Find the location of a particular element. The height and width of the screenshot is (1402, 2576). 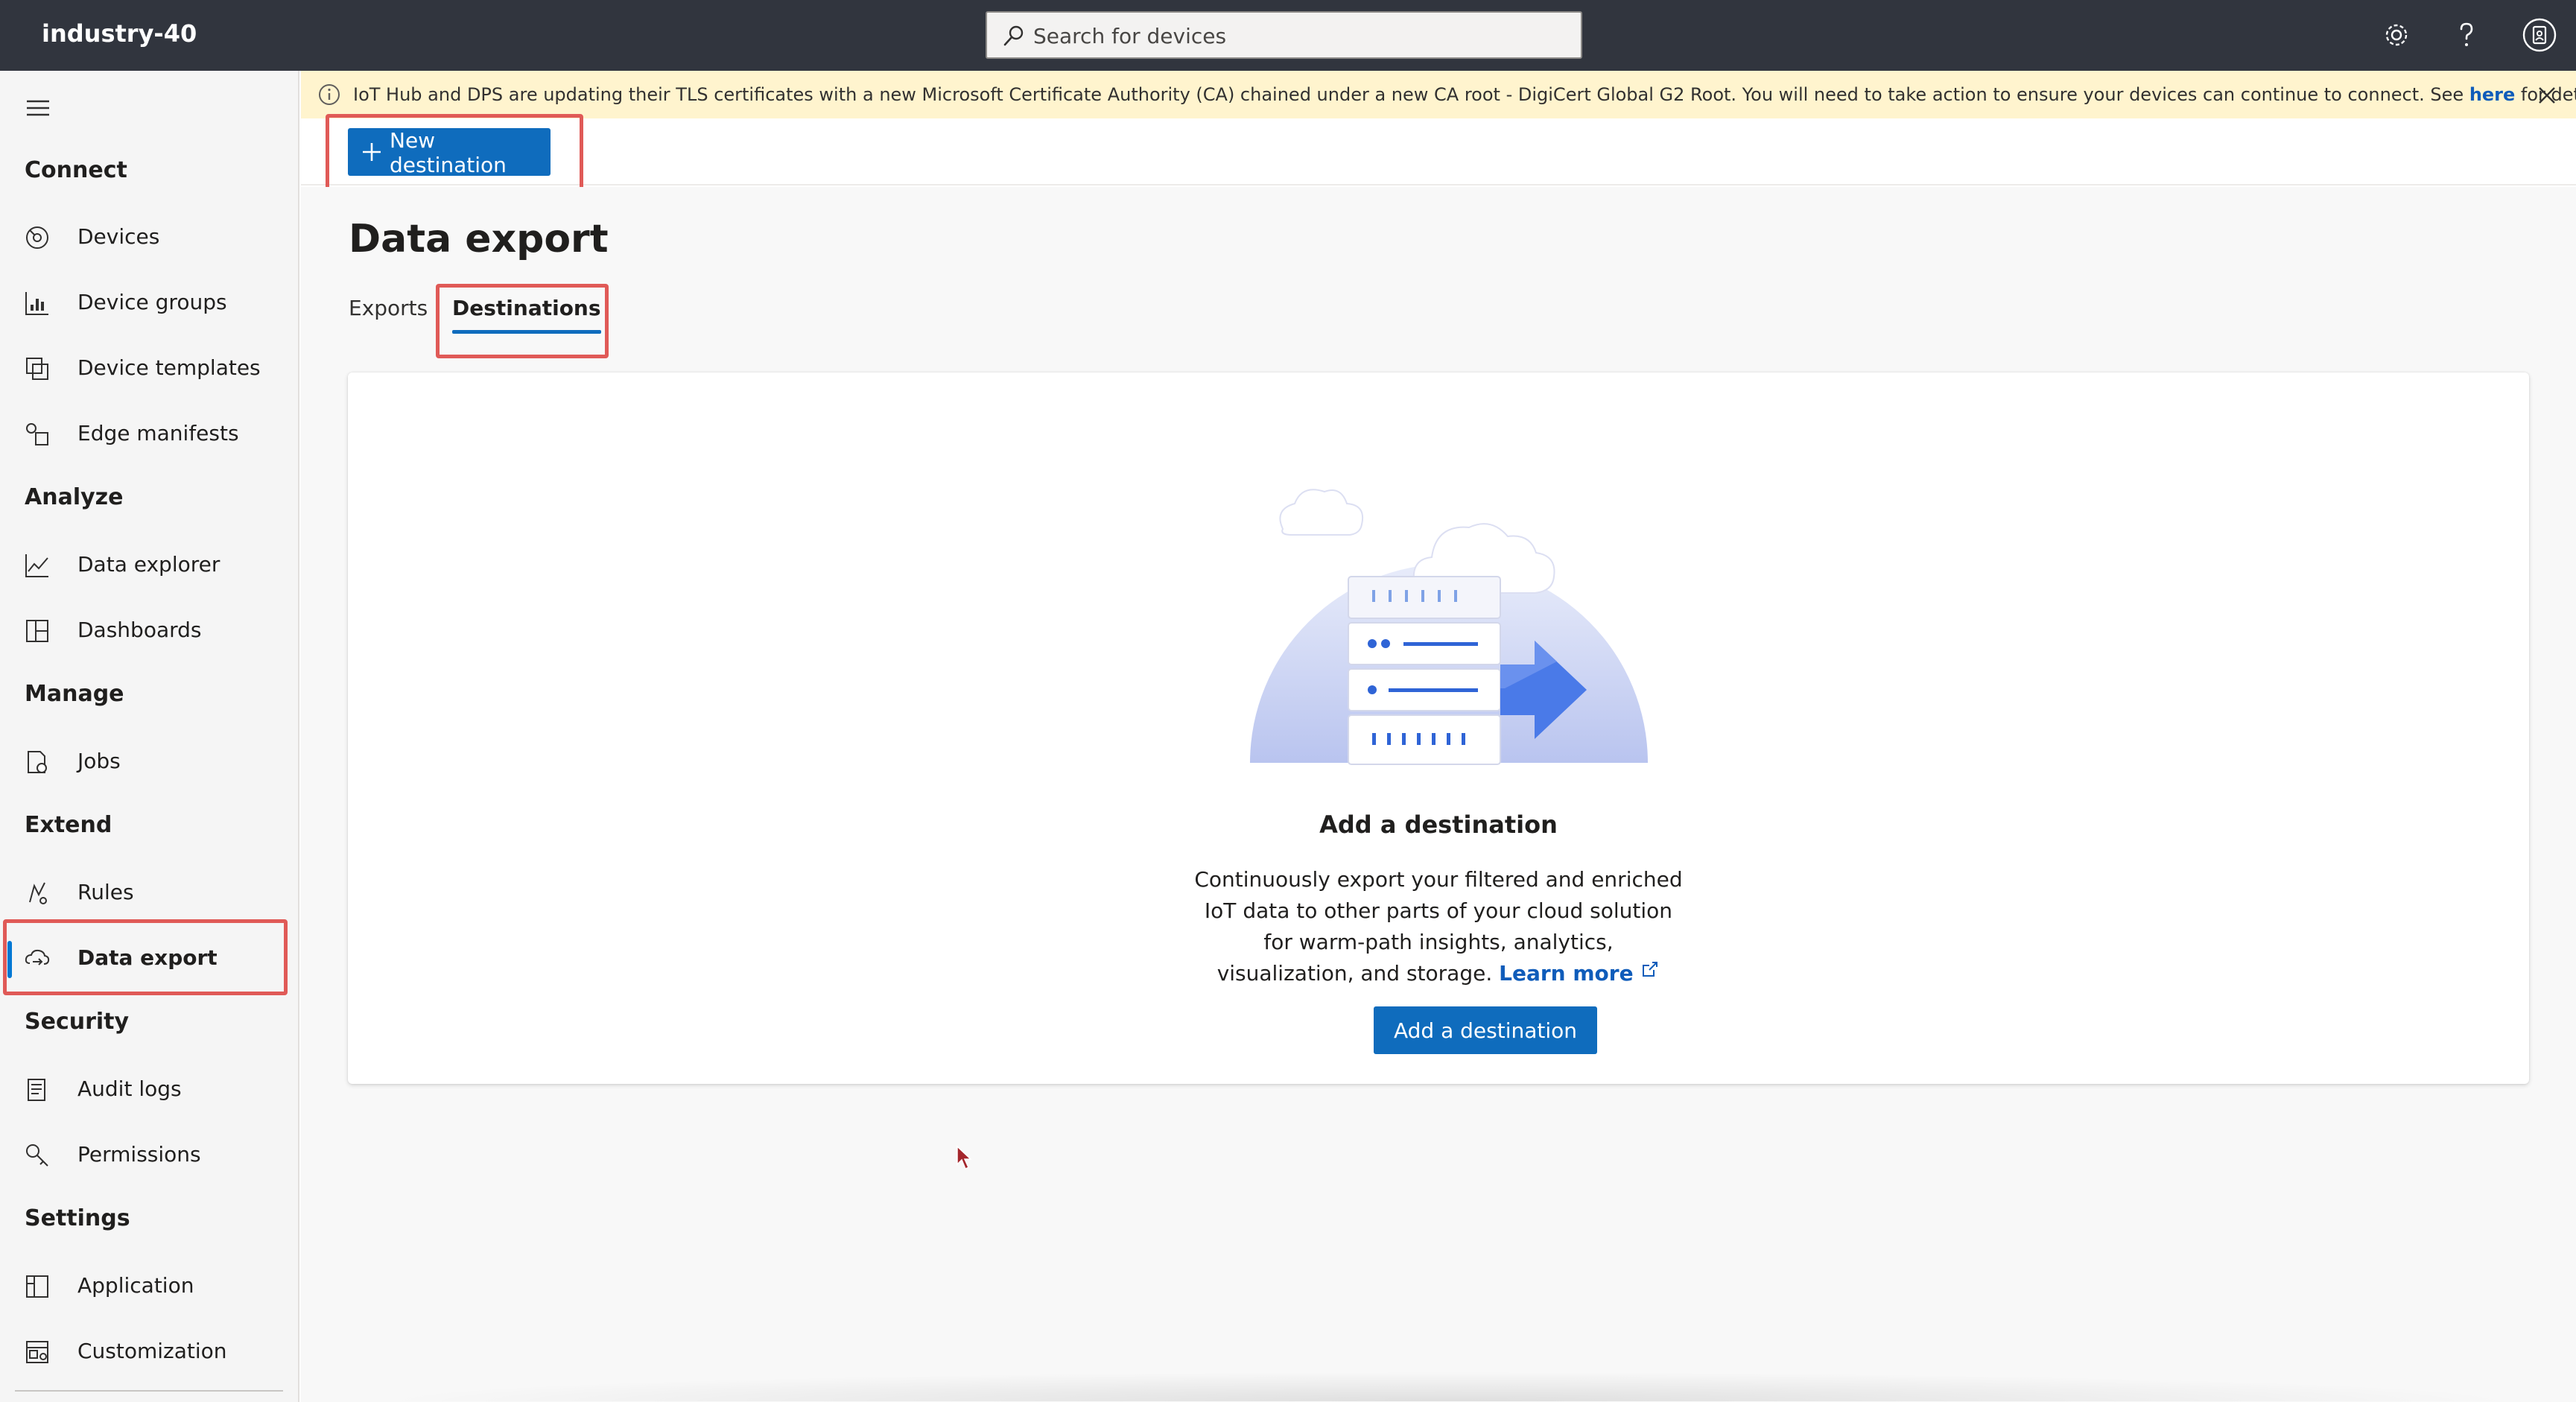

sidebar-item-audit-logs: Audit logs is located at coordinates (149, 1088).